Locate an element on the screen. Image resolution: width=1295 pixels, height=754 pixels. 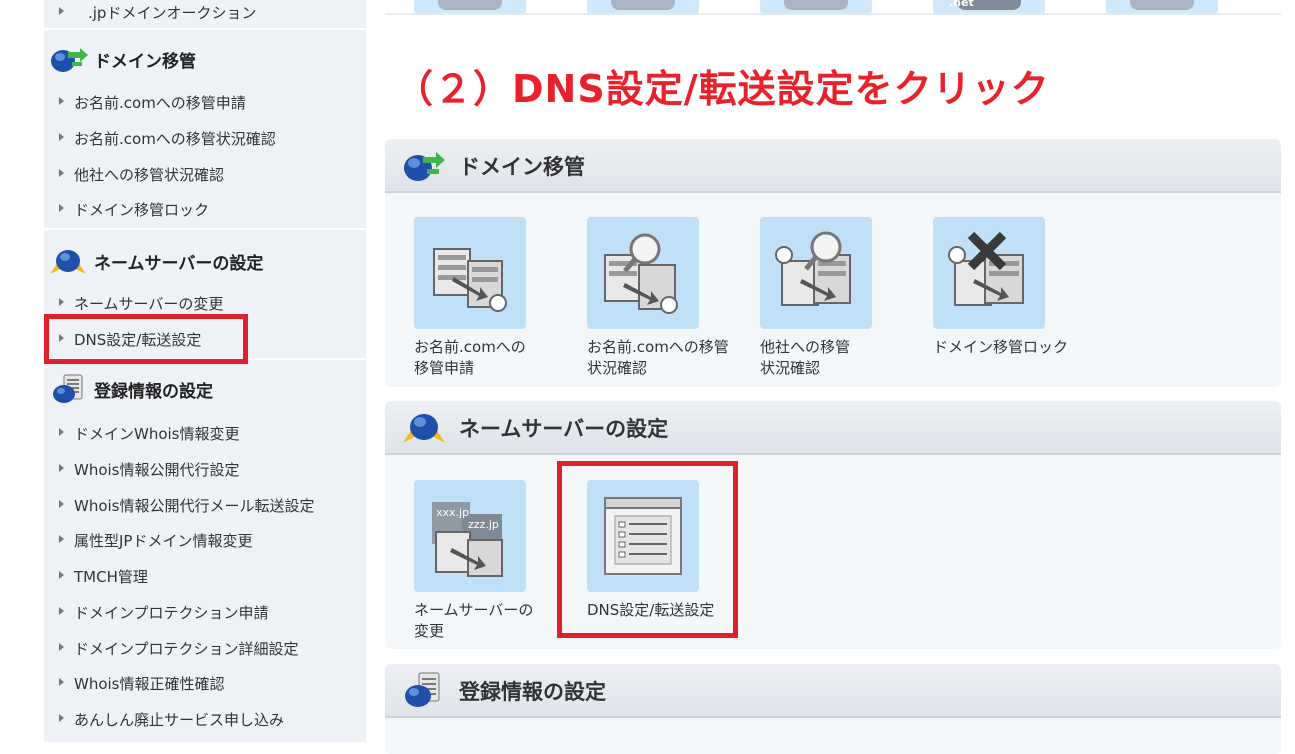
sidebar-item-whois-change: ドメインWhois情報変更 is located at coordinates (205, 433).